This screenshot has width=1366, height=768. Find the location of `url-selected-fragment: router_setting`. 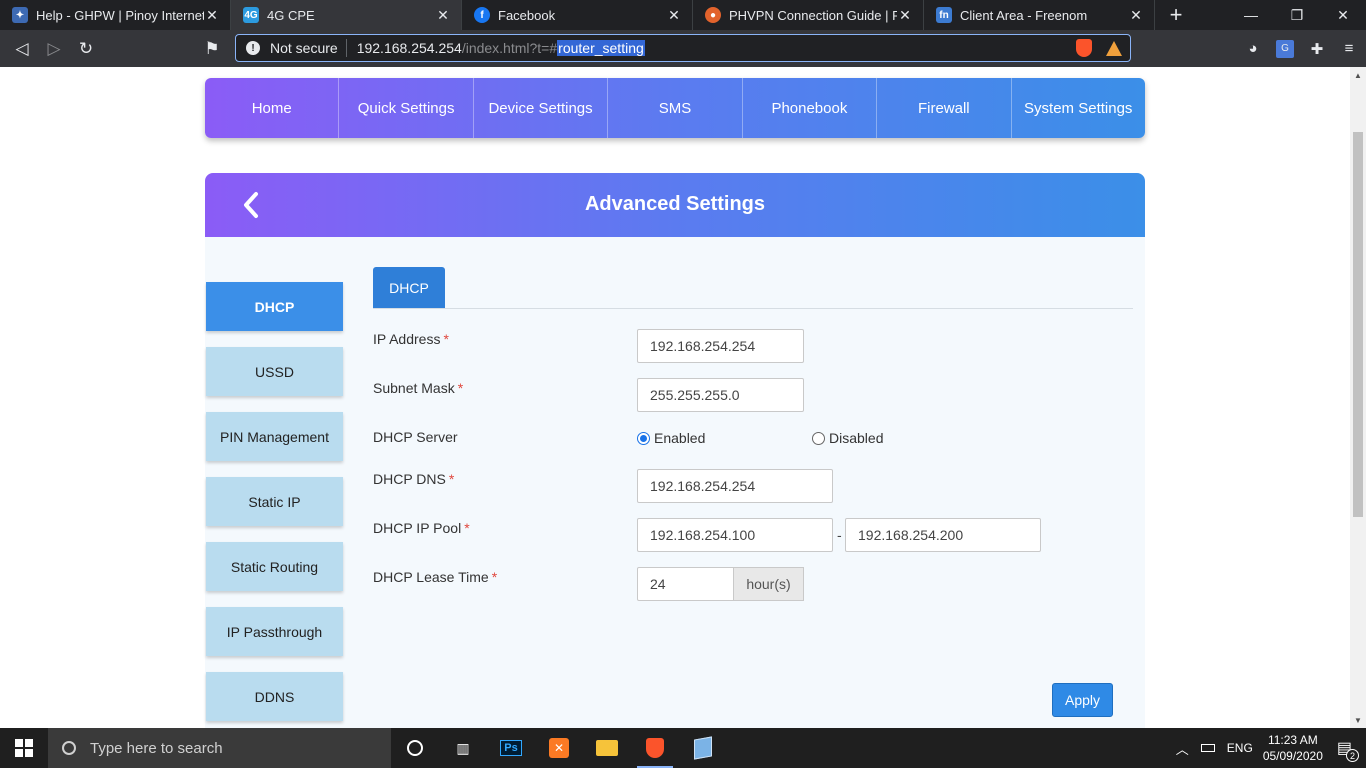

url-selected-fragment: router_setting is located at coordinates (601, 48).